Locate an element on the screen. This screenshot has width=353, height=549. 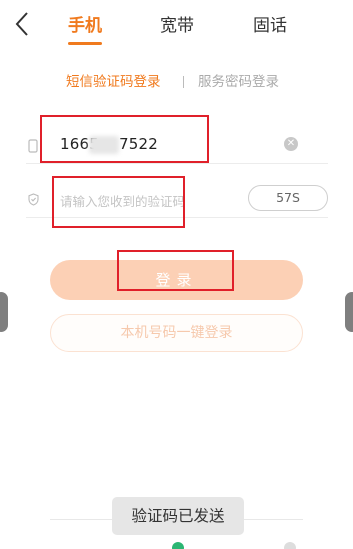
active-tab-indicator is located at coordinates (85, 43).